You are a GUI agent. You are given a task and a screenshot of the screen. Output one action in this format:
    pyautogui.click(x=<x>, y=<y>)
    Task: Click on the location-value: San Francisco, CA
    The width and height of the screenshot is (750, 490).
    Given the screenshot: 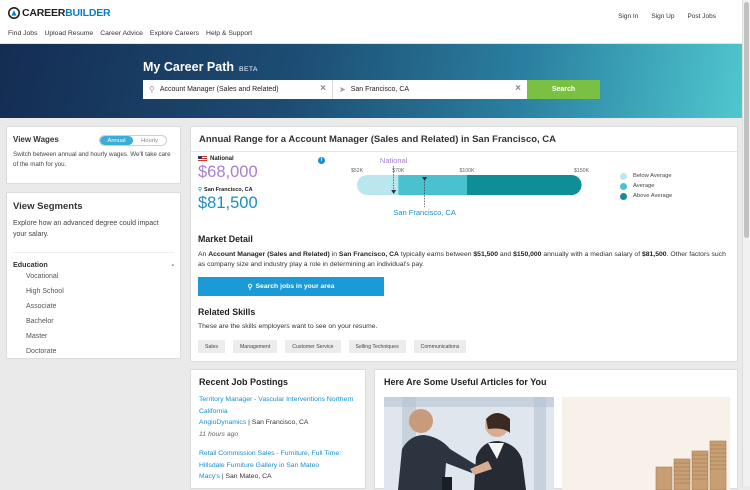 What is the action you would take?
    pyautogui.click(x=380, y=89)
    